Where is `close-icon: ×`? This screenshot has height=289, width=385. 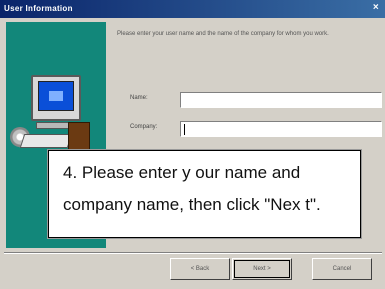
close-icon: × is located at coordinates (376, 8).